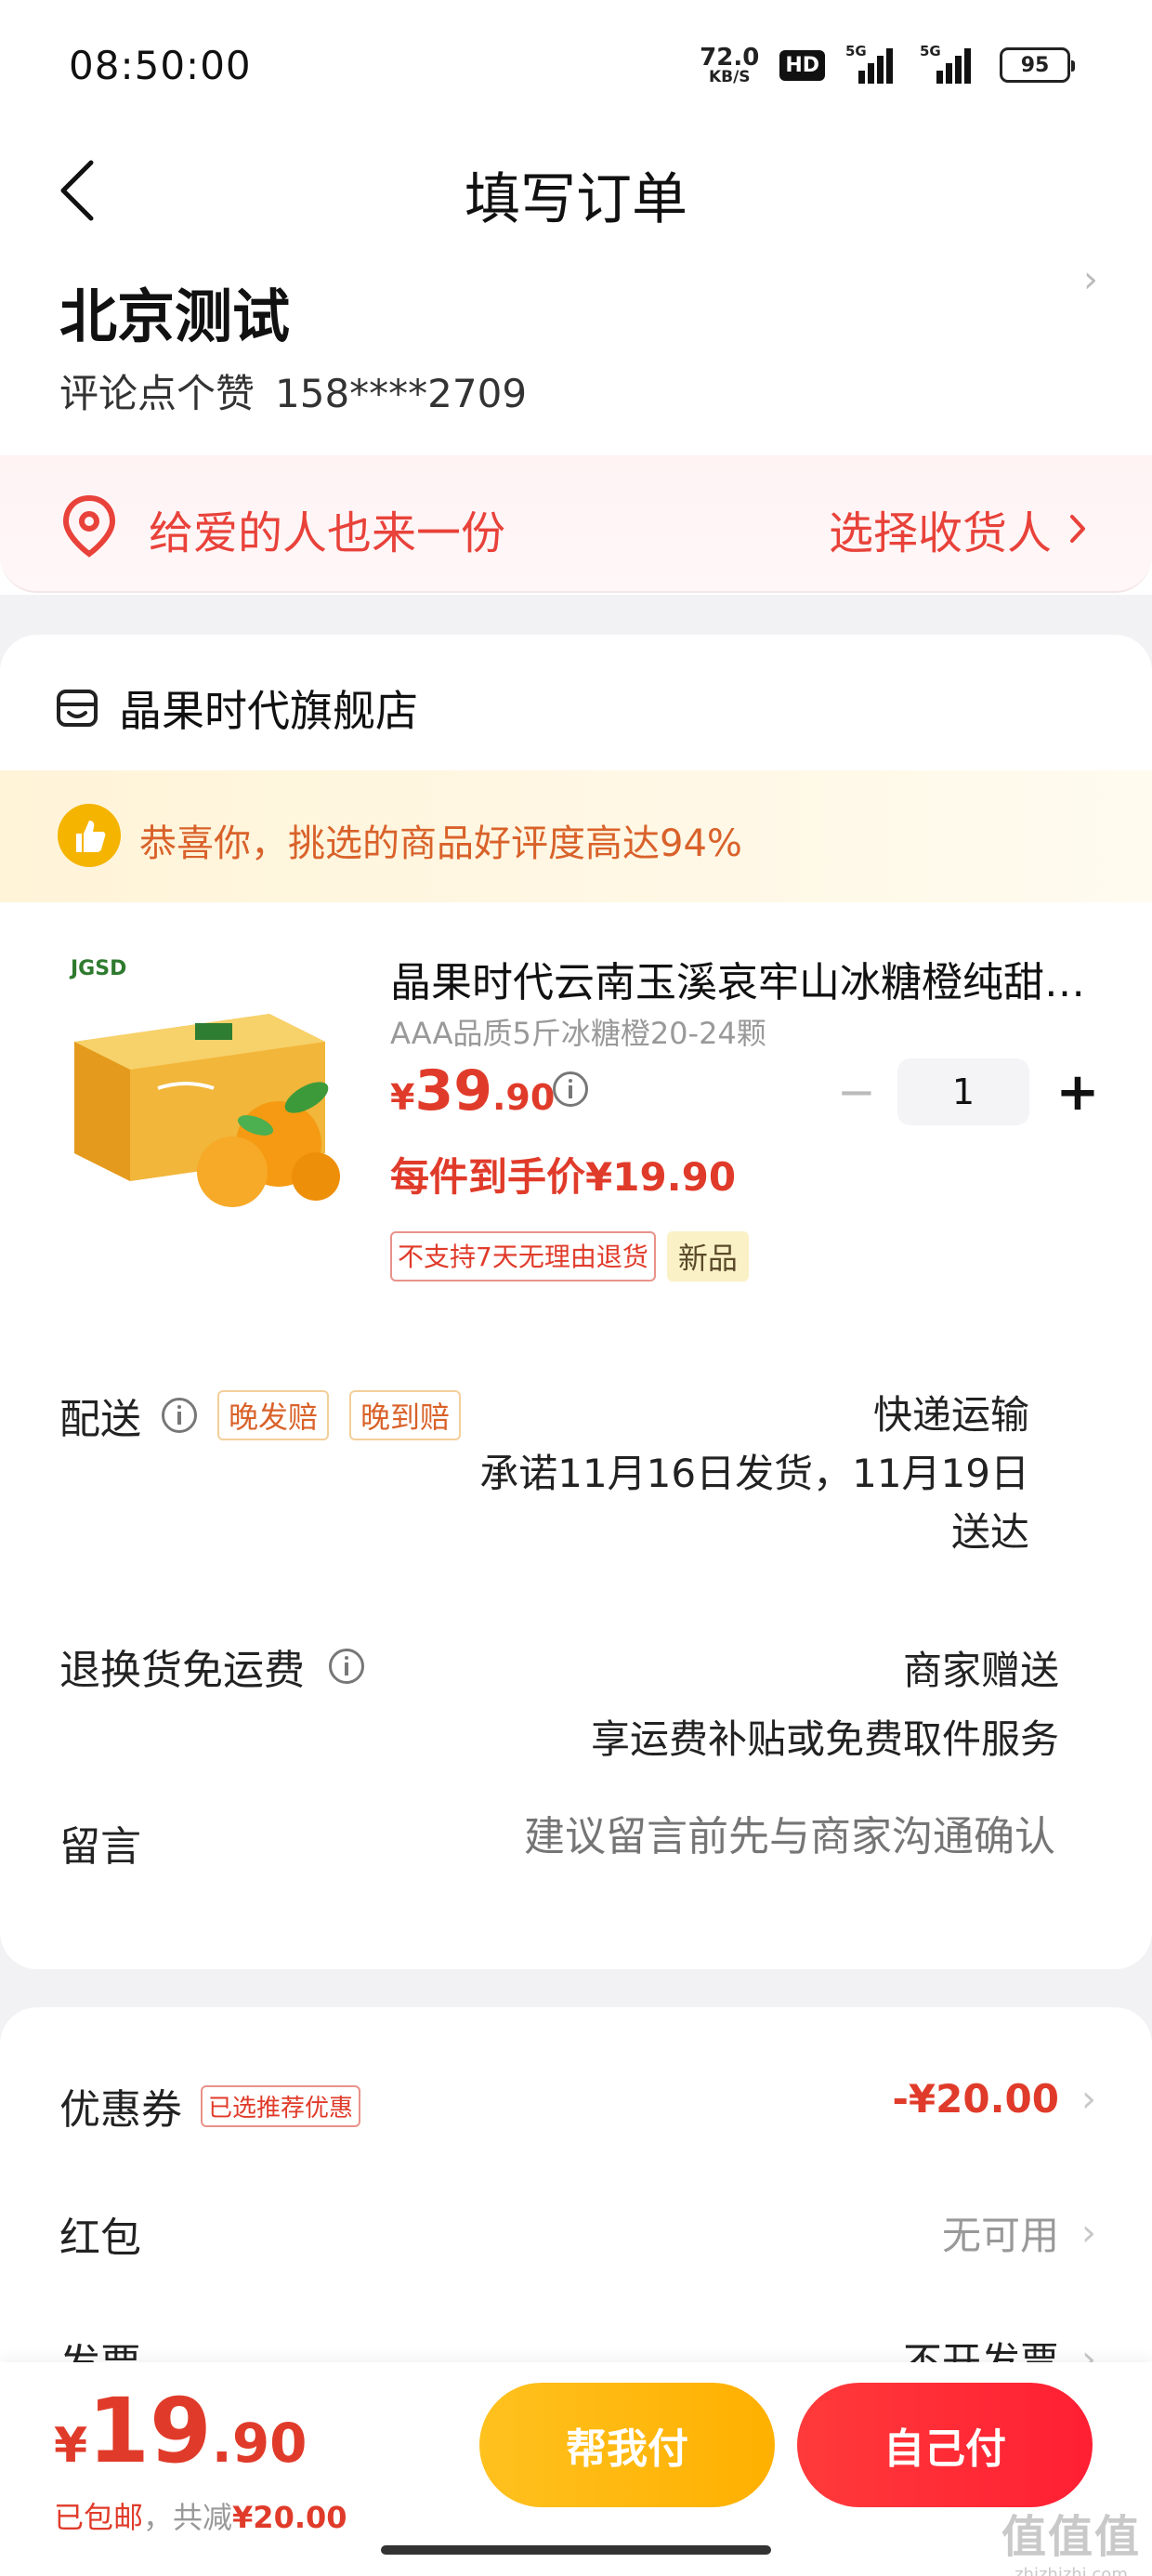 The height and width of the screenshot is (2576, 1152). What do you see at coordinates (825, 1704) in the screenshot?
I see `return-shipping-info: 商家赠送 享运费补贴或免费取件服务` at bounding box center [825, 1704].